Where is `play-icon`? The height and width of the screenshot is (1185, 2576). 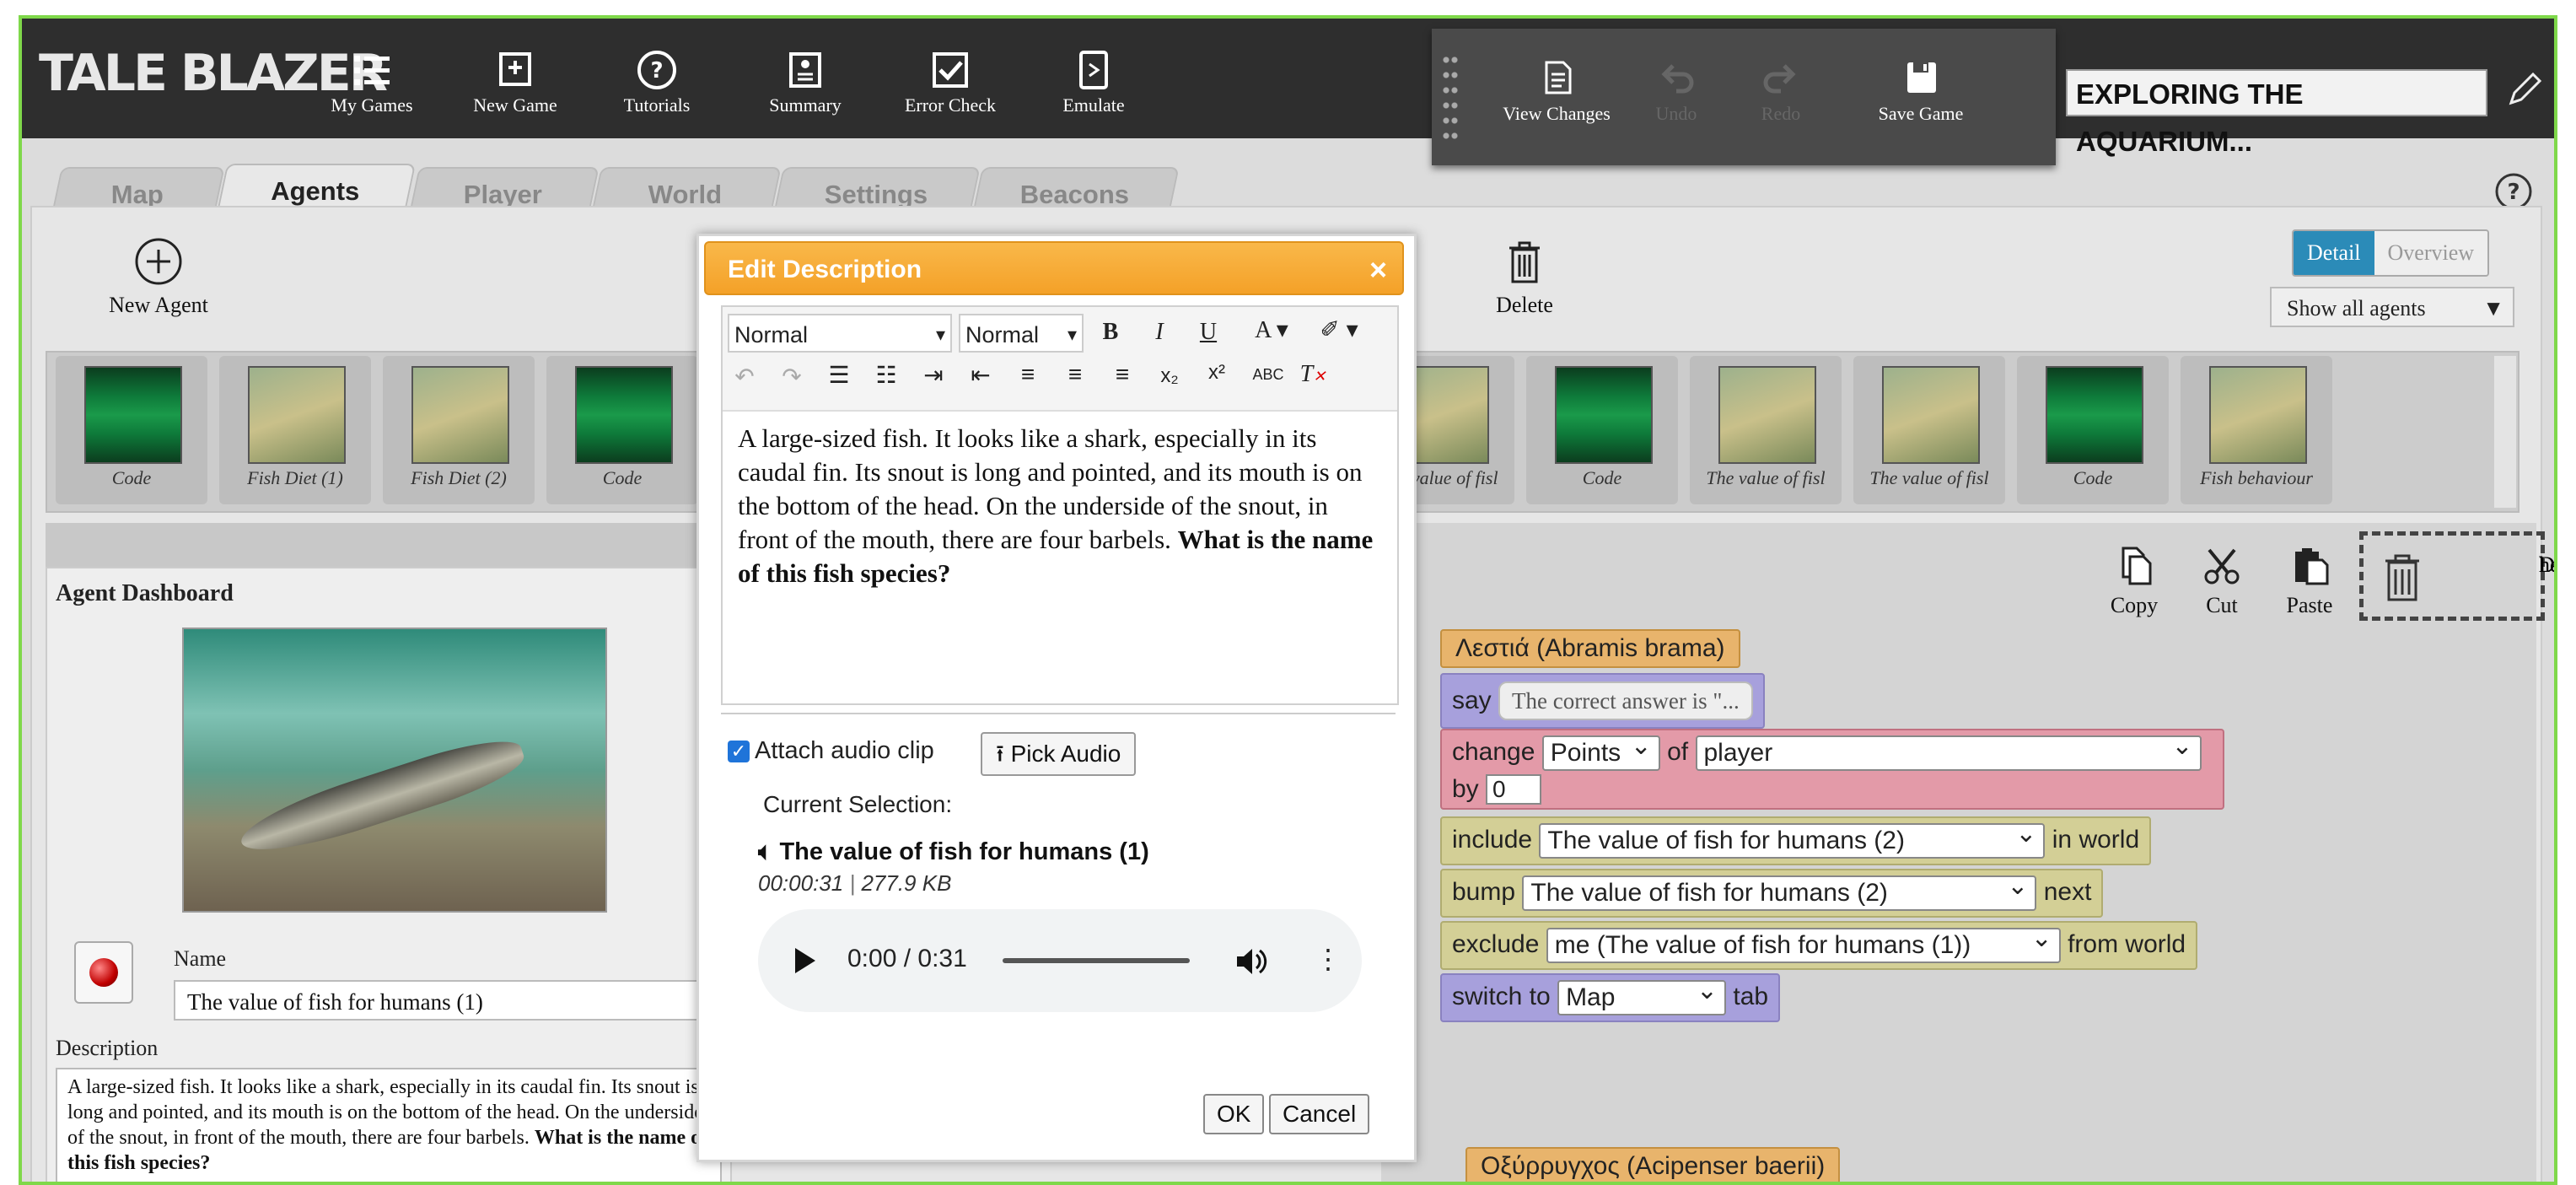
play-icon is located at coordinates (804, 960).